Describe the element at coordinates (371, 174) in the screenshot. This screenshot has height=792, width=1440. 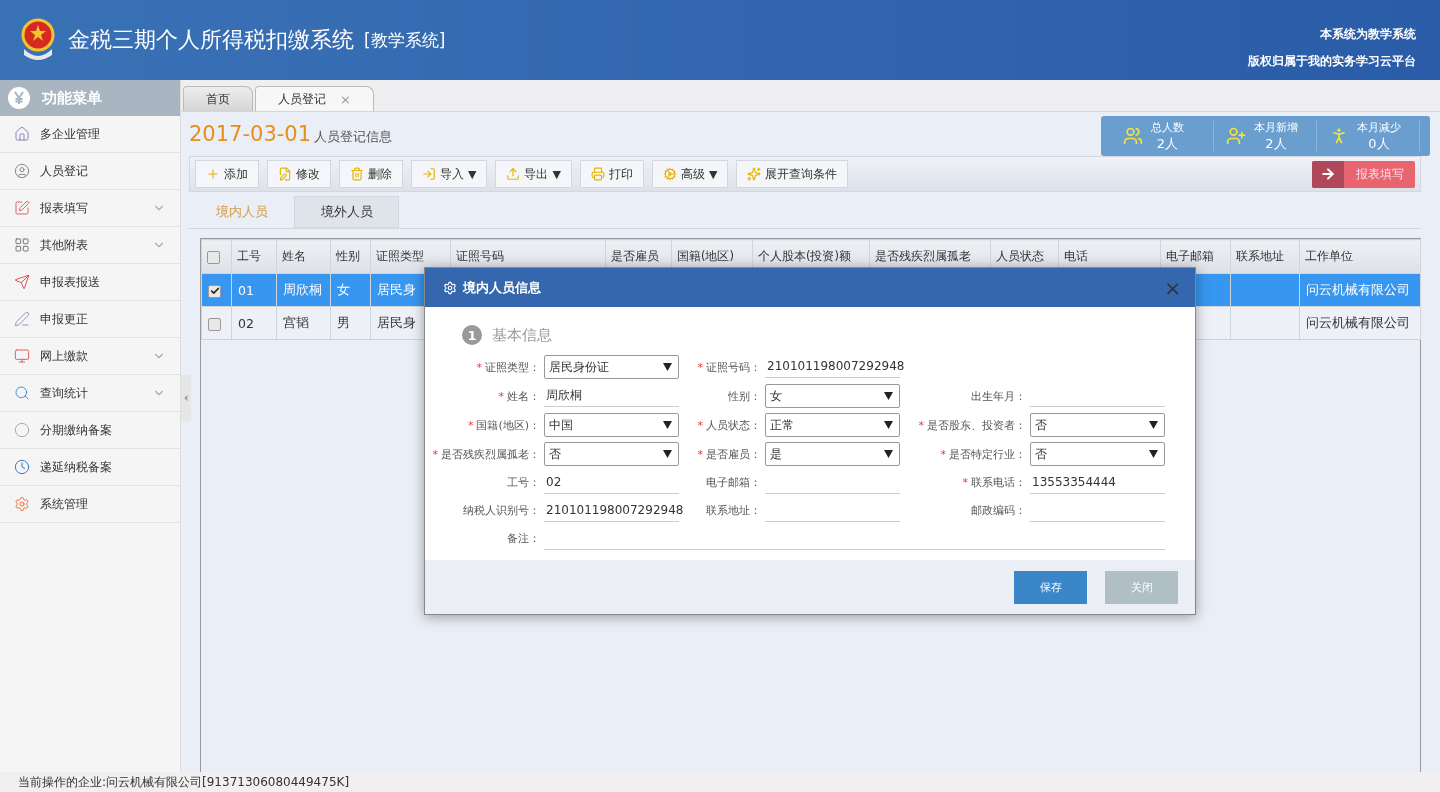
I see `toolbar-button: 删除` at that location.